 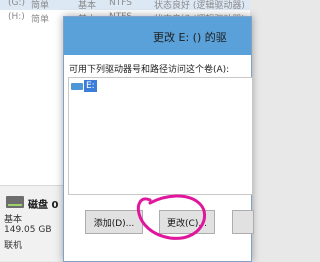 I want to click on volume-name: (G:), so click(x=17, y=4).